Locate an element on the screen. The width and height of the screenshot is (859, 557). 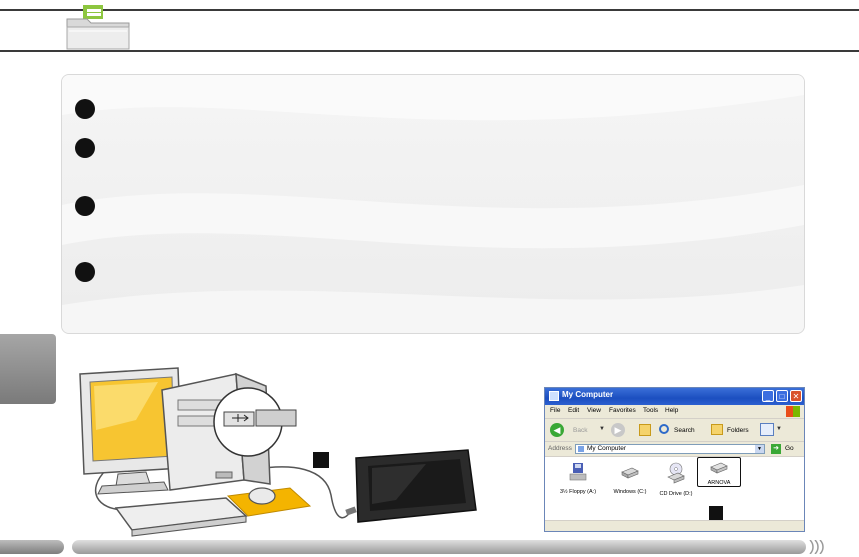
address-computer-icon is located at coordinates (581, 449).